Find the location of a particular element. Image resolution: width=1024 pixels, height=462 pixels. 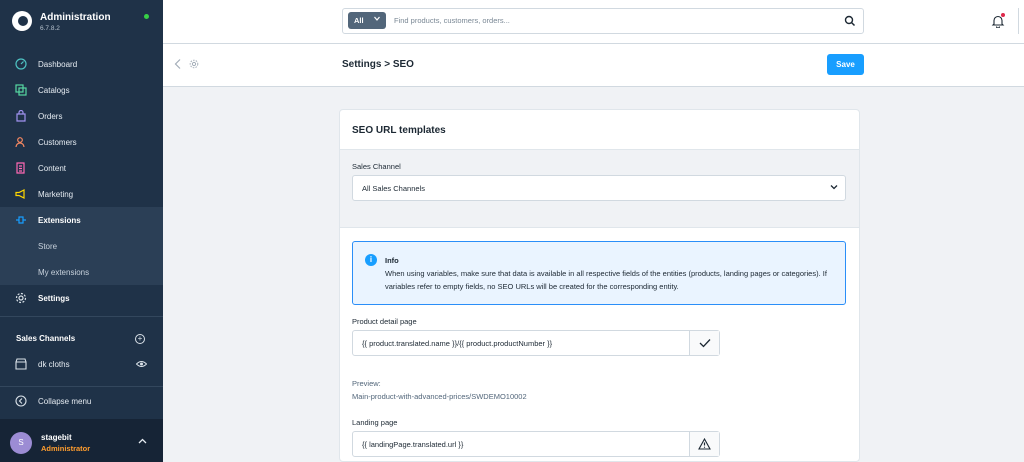

sidebar-item-settings: Settings is located at coordinates (81, 298).